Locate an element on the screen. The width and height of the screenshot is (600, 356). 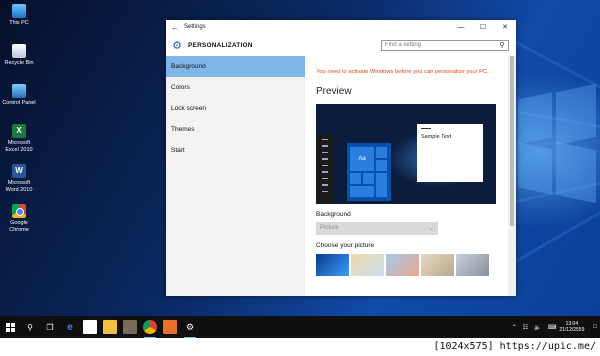
preview-taskbar is located at coordinates (325, 168).